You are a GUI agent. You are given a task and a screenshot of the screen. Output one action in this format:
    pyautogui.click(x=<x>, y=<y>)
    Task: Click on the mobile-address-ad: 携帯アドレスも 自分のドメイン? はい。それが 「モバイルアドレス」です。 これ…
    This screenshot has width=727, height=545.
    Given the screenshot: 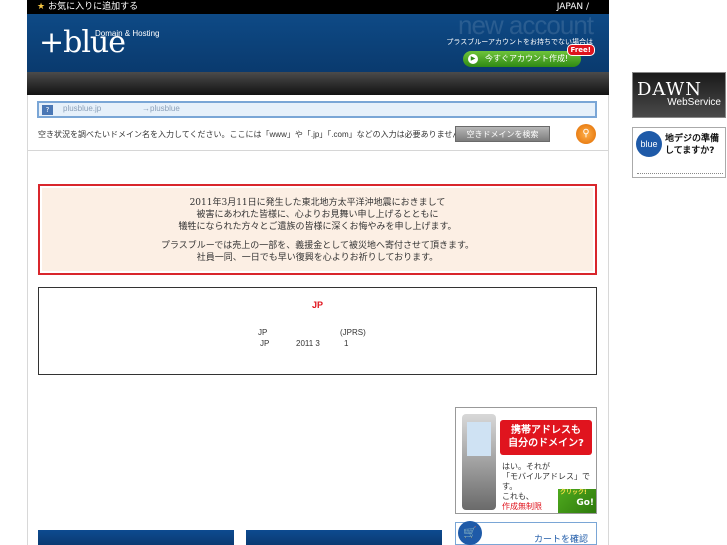 What is the action you would take?
    pyautogui.click(x=526, y=460)
    